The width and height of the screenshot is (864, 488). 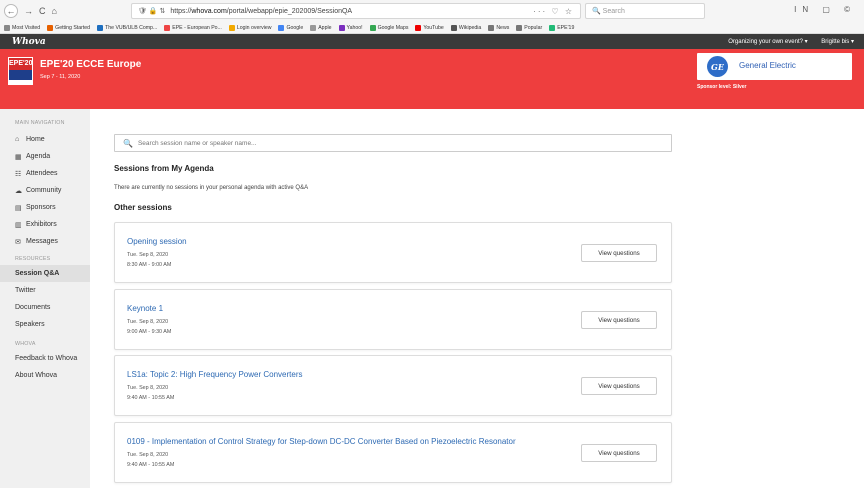 What do you see at coordinates (164, 168) in the screenshot?
I see `my-agenda-title: Sessions from My Agenda` at bounding box center [164, 168].